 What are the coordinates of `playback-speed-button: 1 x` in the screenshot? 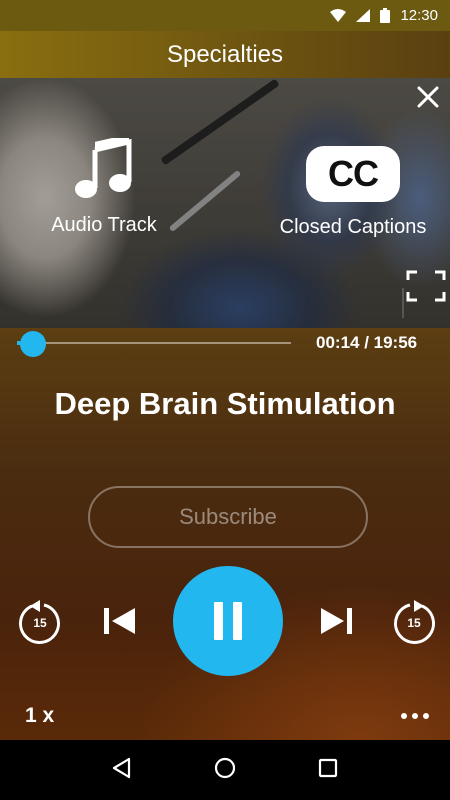 It's located at (39, 716).